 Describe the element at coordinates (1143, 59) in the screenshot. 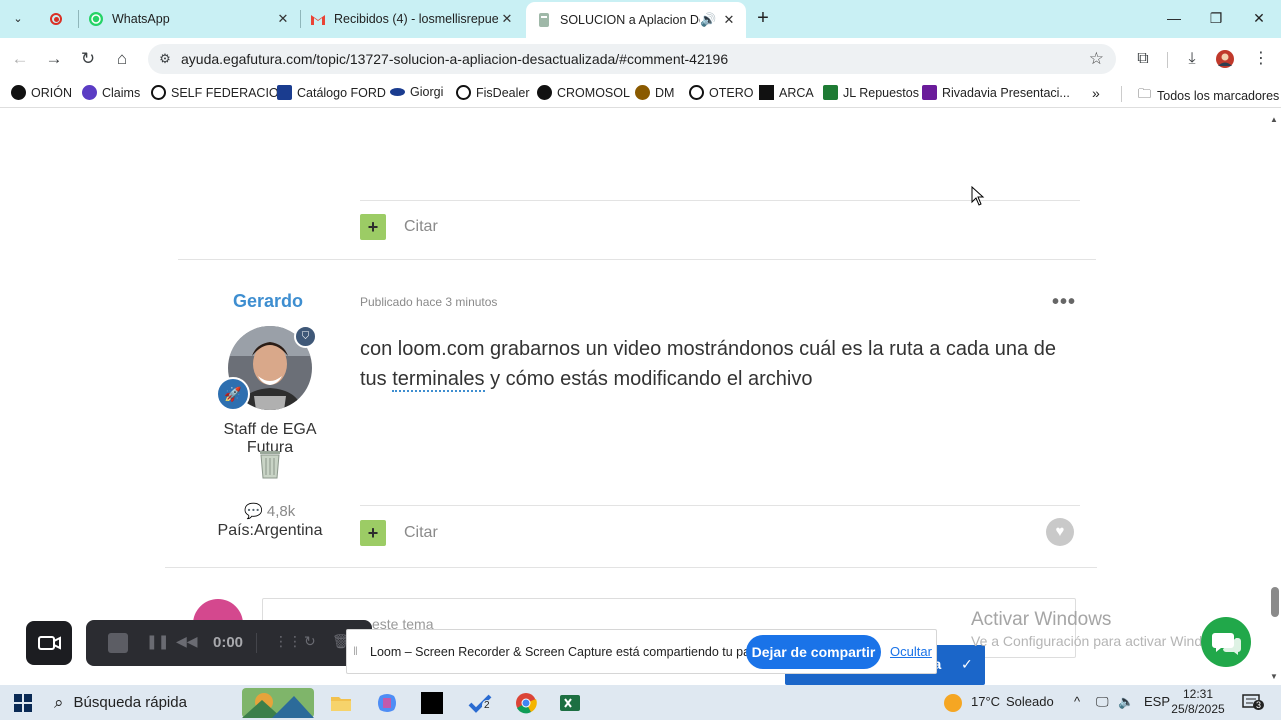

I see `extensions-icon: ⧉` at that location.